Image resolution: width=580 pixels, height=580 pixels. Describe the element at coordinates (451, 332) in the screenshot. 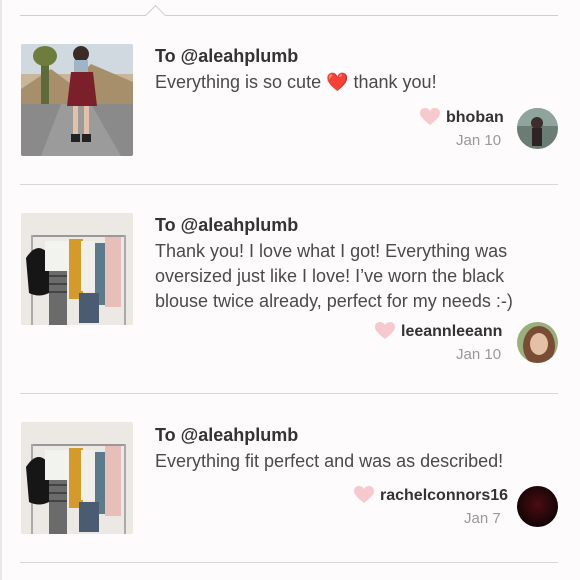

I see `reviewer-username: leeannleeann` at that location.